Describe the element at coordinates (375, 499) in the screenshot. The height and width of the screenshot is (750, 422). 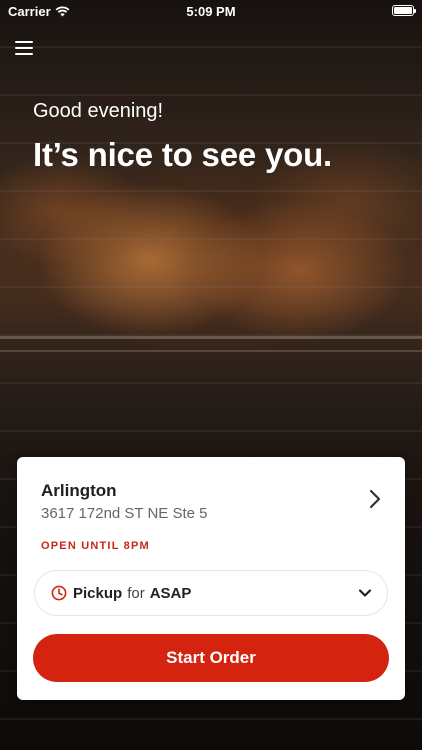
I see `chevron-right-icon` at that location.